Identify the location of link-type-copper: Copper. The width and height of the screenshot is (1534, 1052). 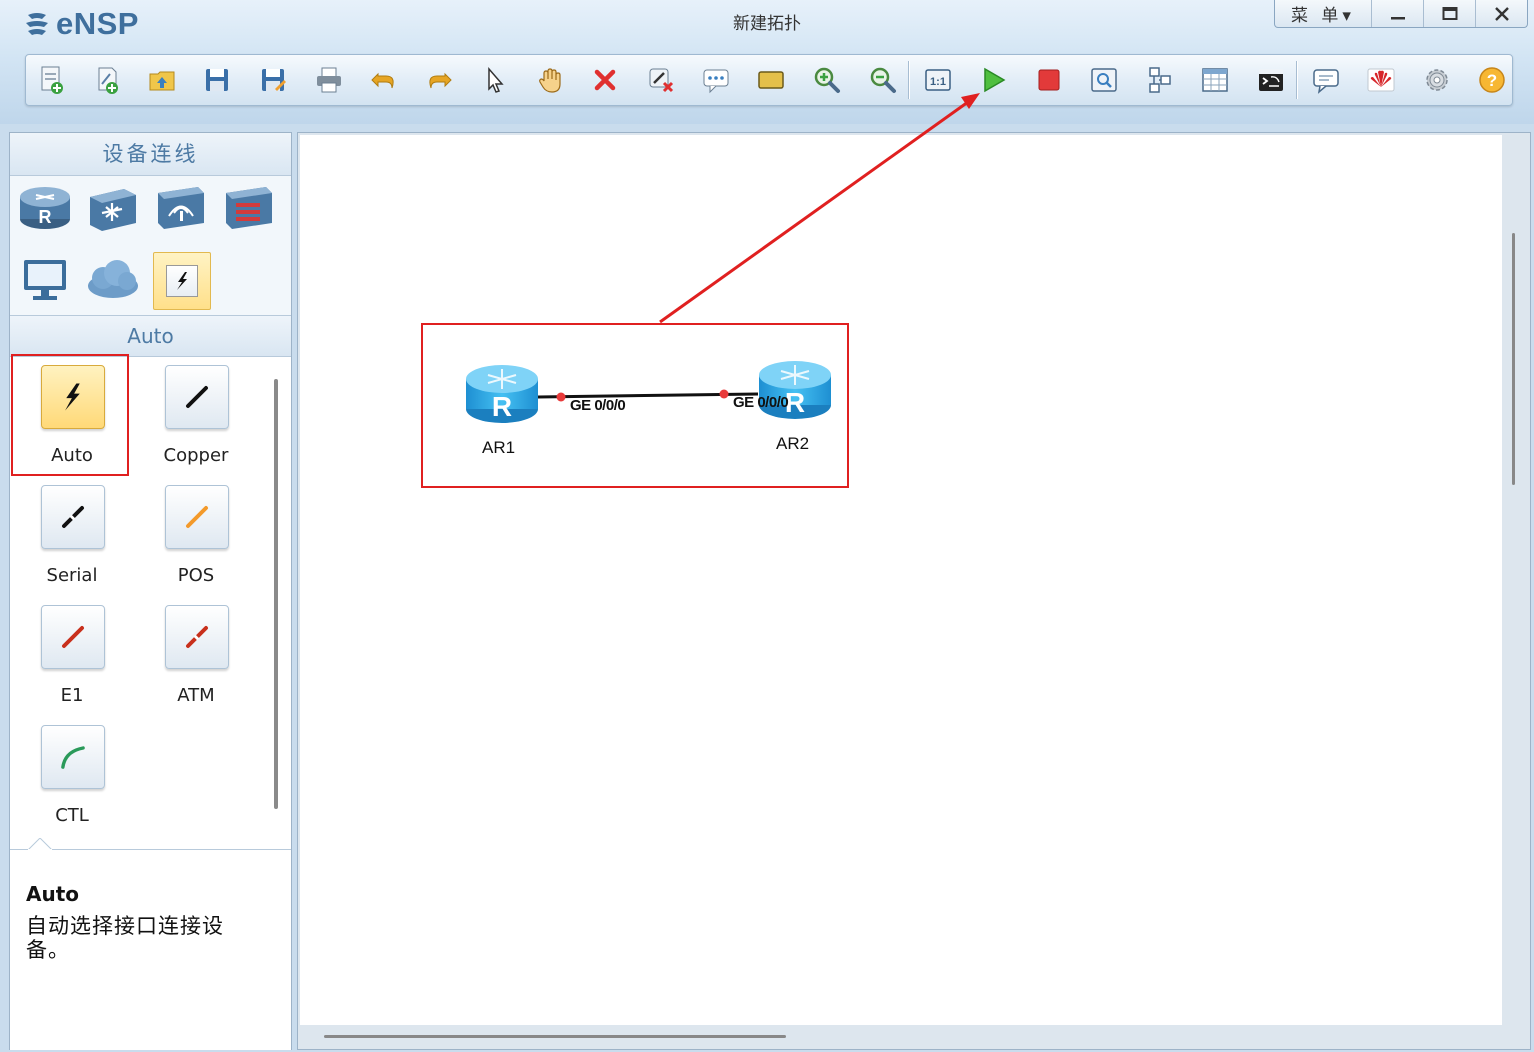
(196, 412).